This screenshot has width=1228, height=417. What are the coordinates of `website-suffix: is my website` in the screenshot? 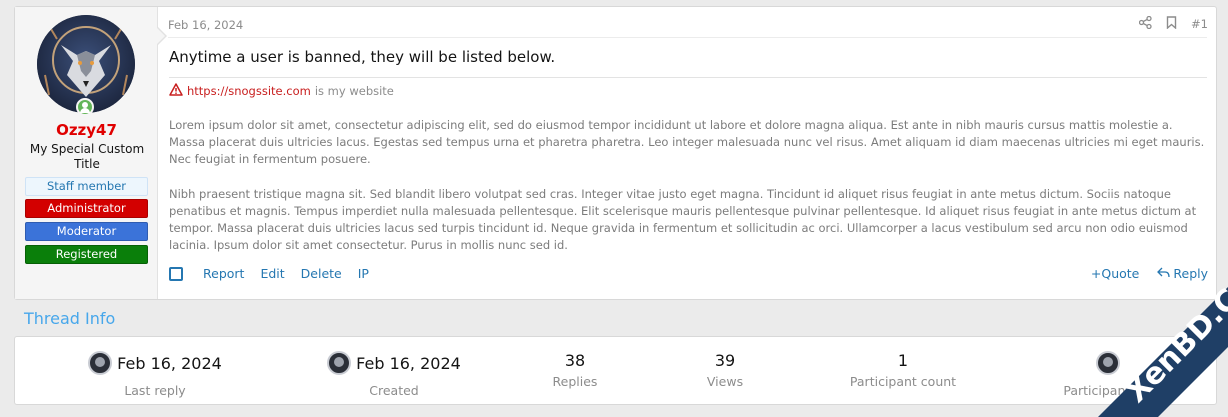 It's located at (354, 91).